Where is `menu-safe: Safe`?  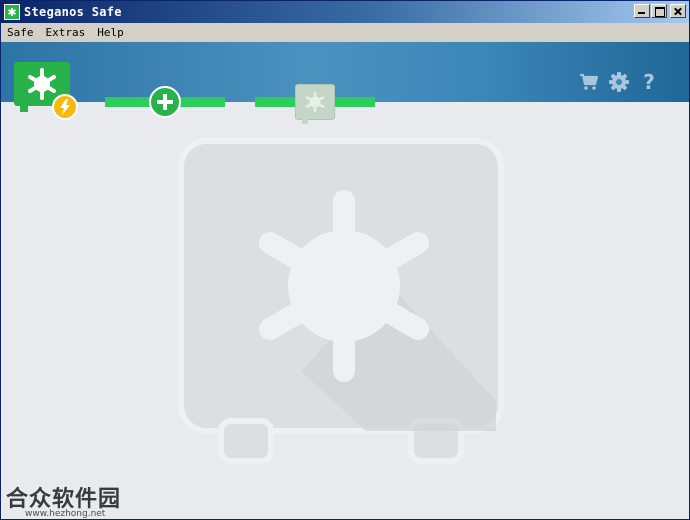
menu-safe: Safe is located at coordinates (20, 32).